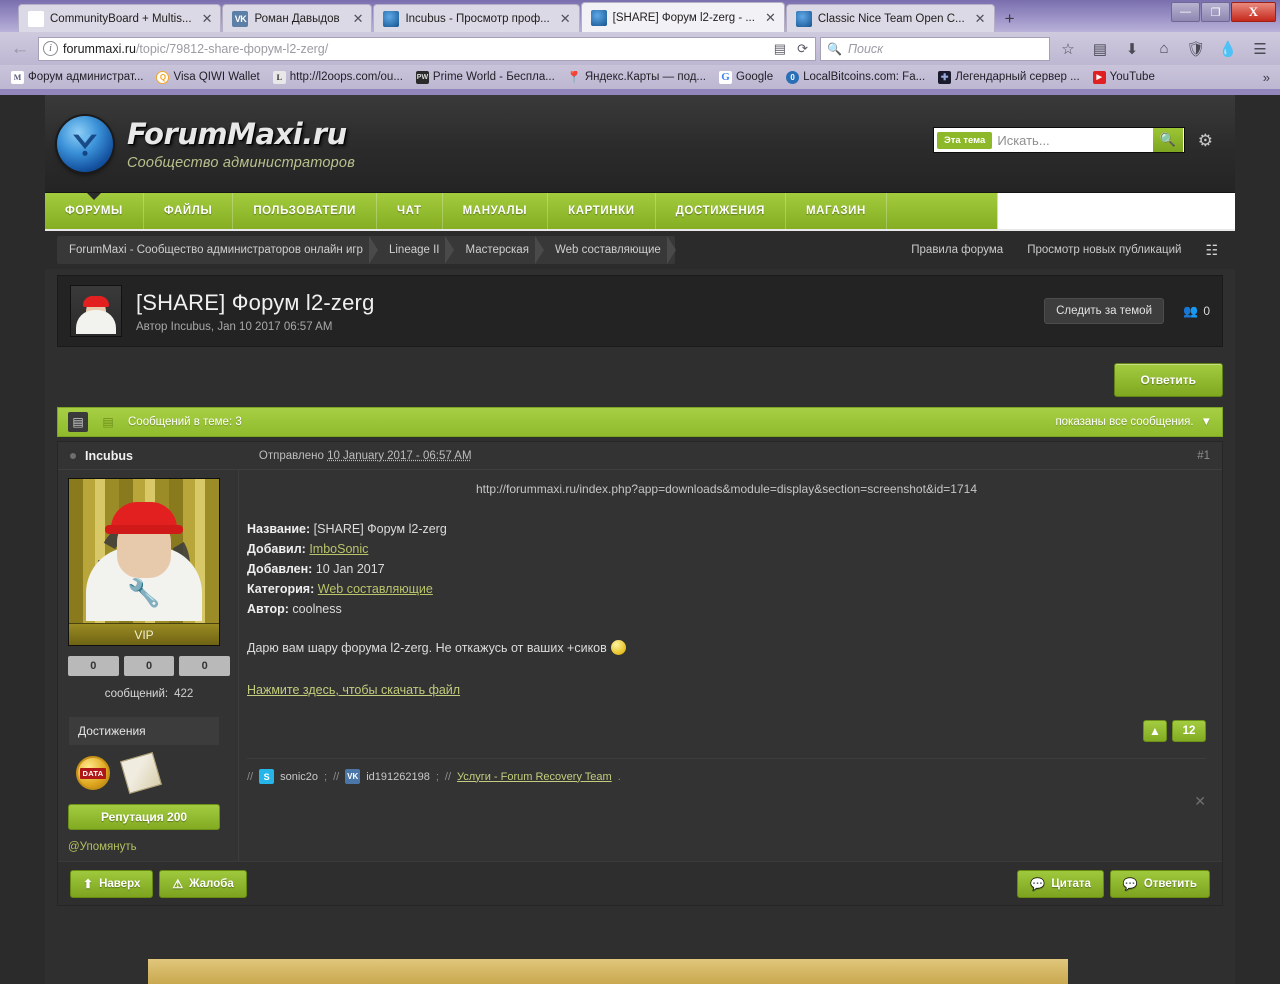 The width and height of the screenshot is (1280, 984). What do you see at coordinates (50, 48) in the screenshot?
I see `info-icon: i` at bounding box center [50, 48].